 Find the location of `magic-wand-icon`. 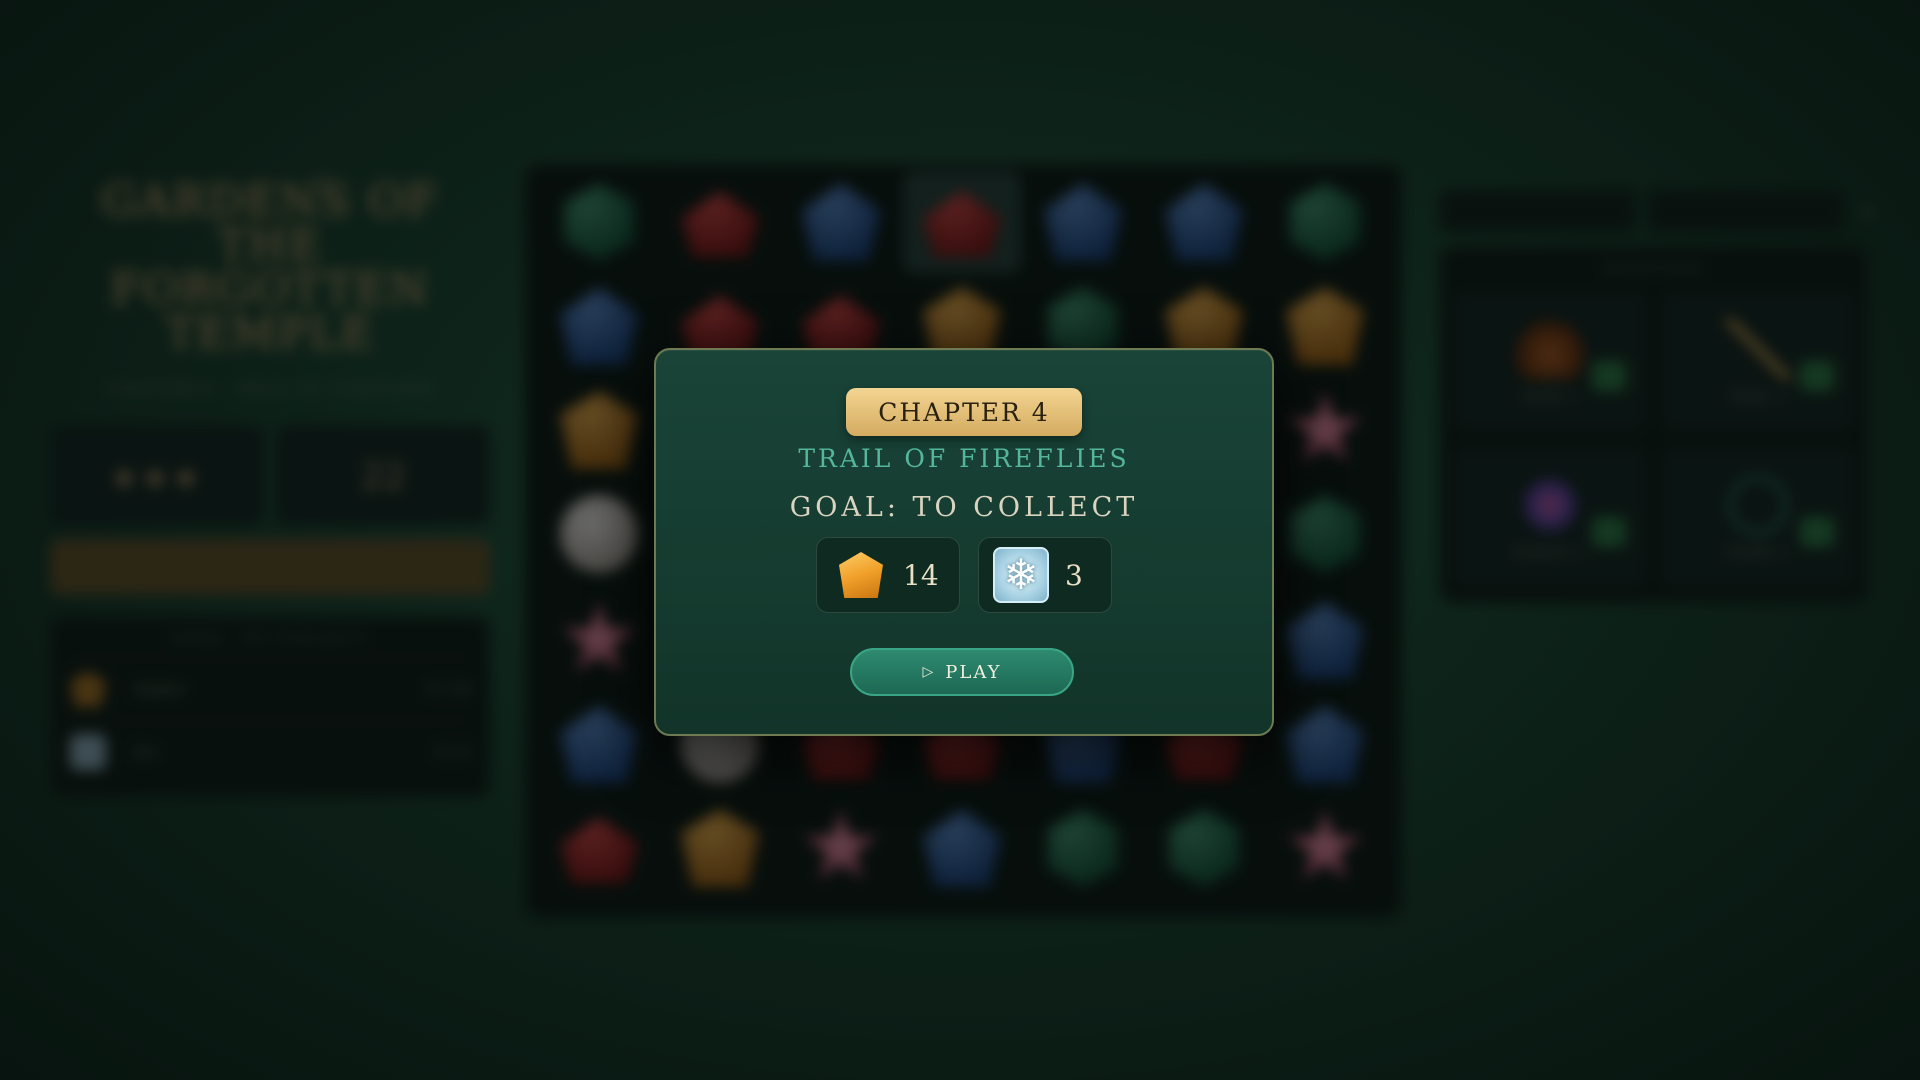

magic-wand-icon is located at coordinates (1758, 348).